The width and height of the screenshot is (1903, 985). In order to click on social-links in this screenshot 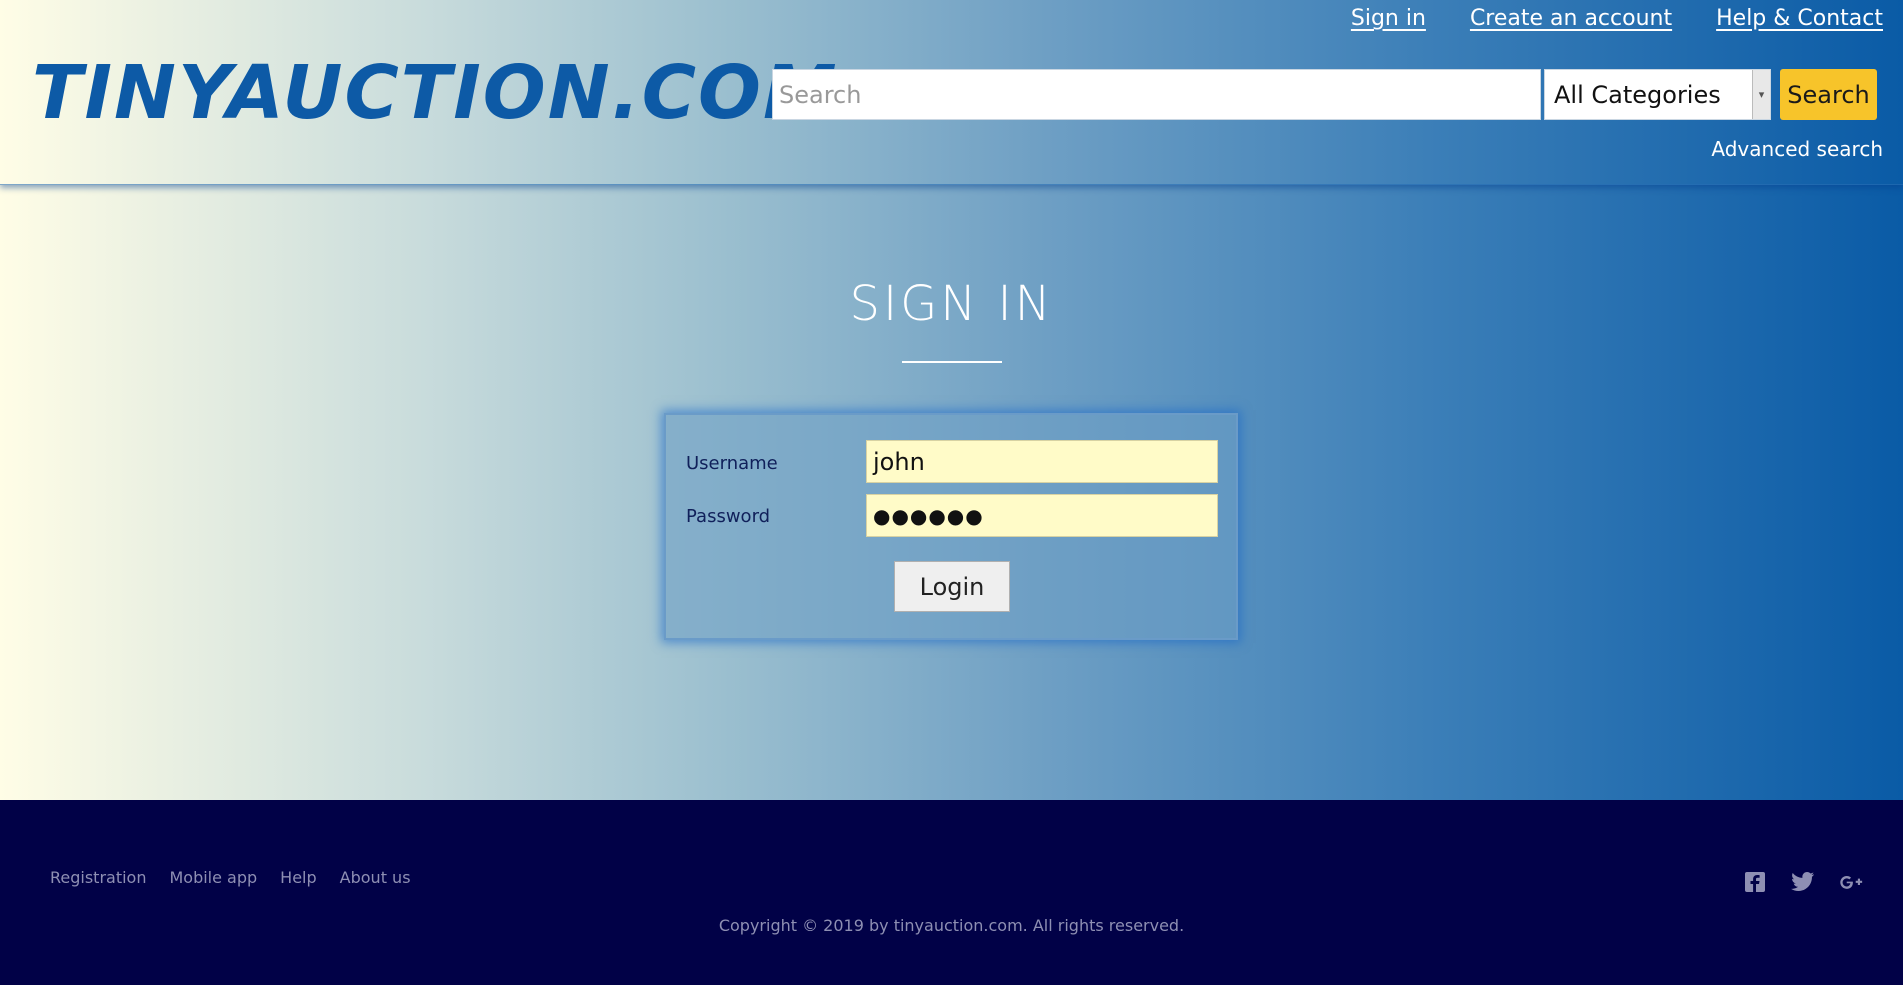, I will do `click(1803, 882)`.